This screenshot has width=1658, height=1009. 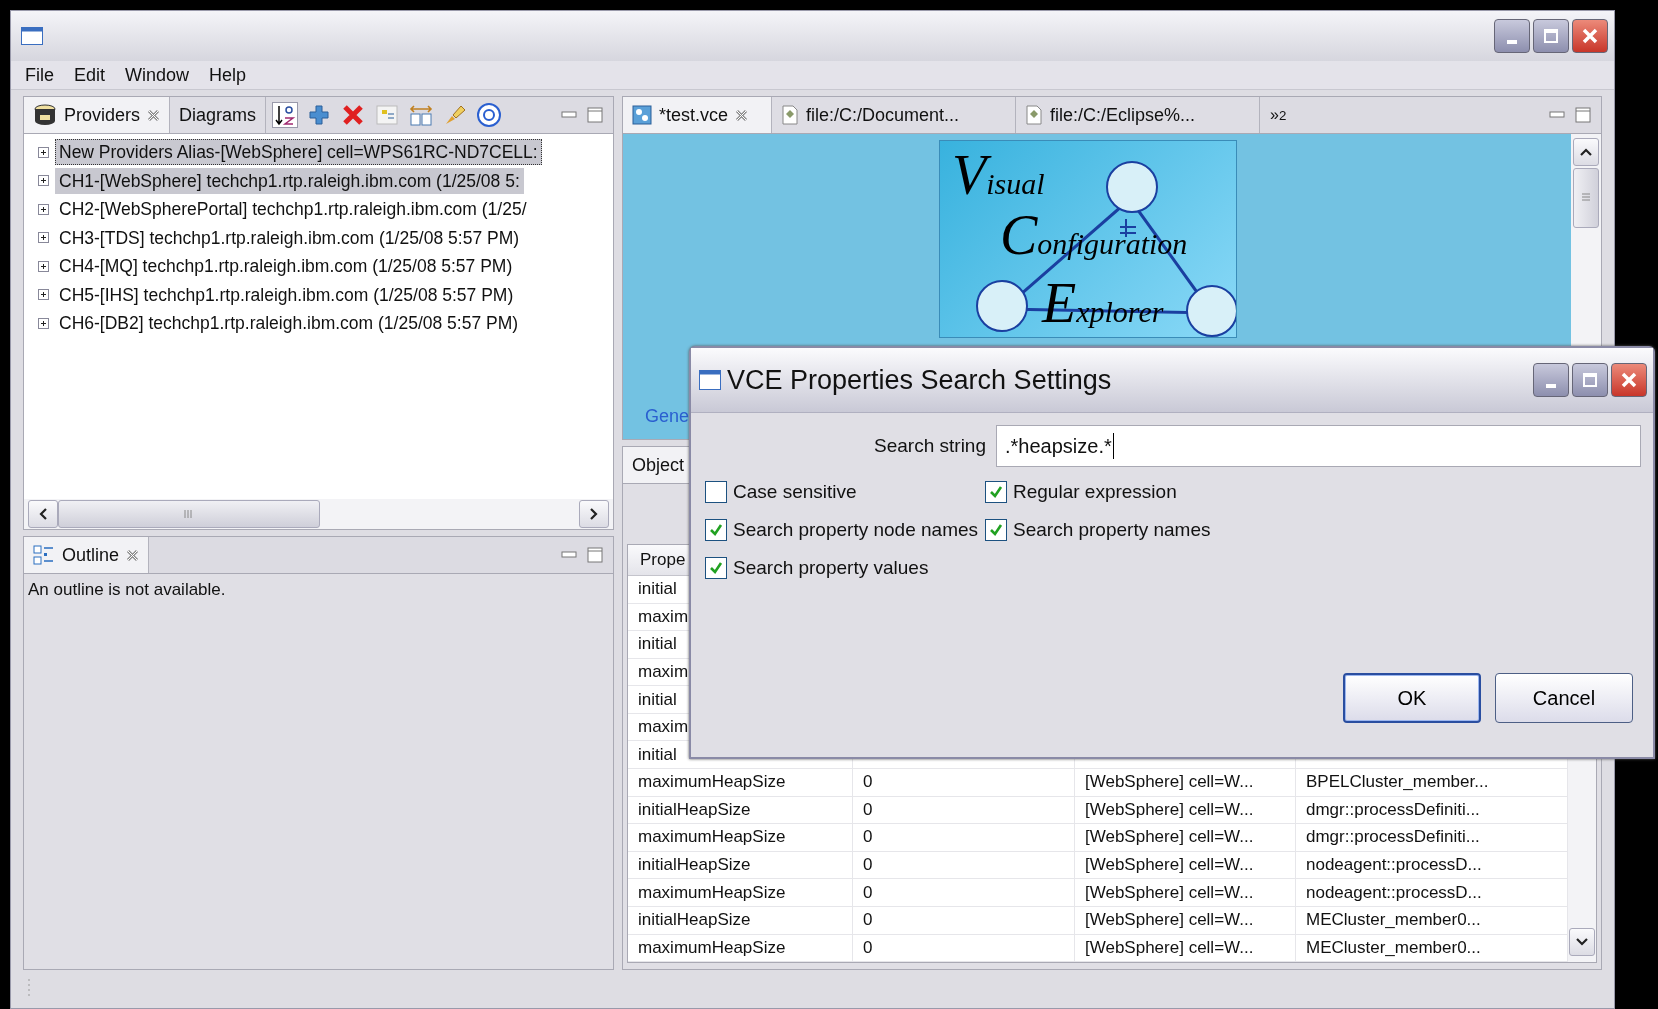 What do you see at coordinates (929, 446) in the screenshot?
I see `field-label: Search string` at bounding box center [929, 446].